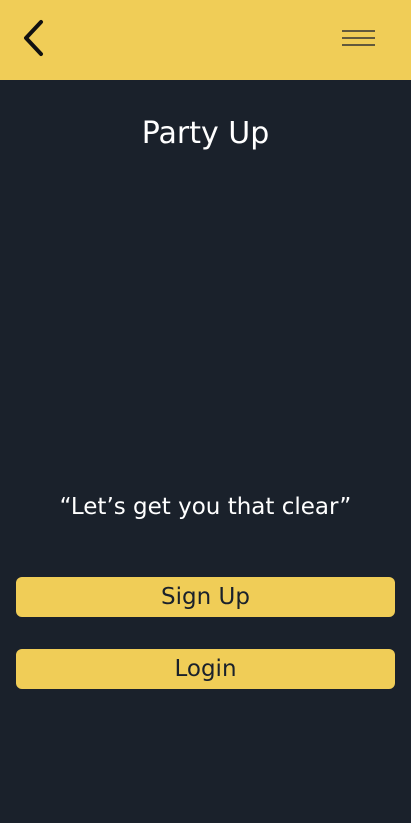 This screenshot has height=823, width=411. I want to click on back-button, so click(36, 38).